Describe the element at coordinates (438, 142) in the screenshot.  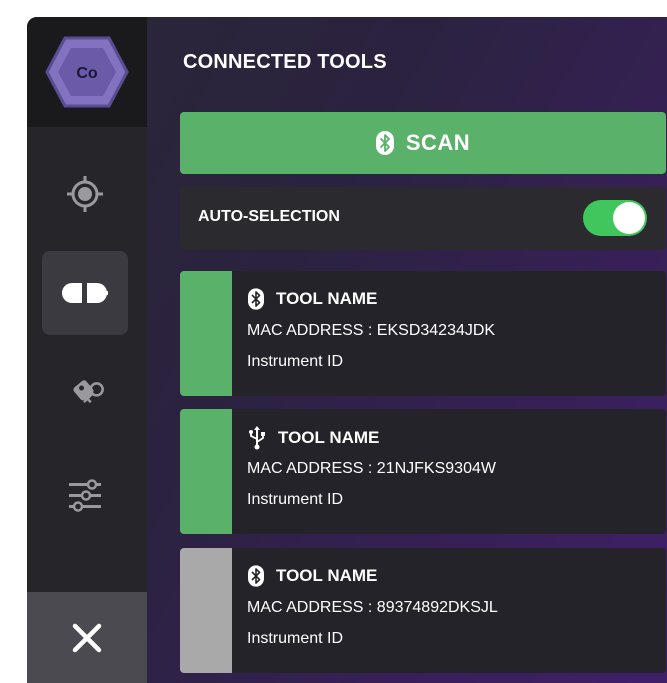
I see `scan-label: SCAN` at that location.